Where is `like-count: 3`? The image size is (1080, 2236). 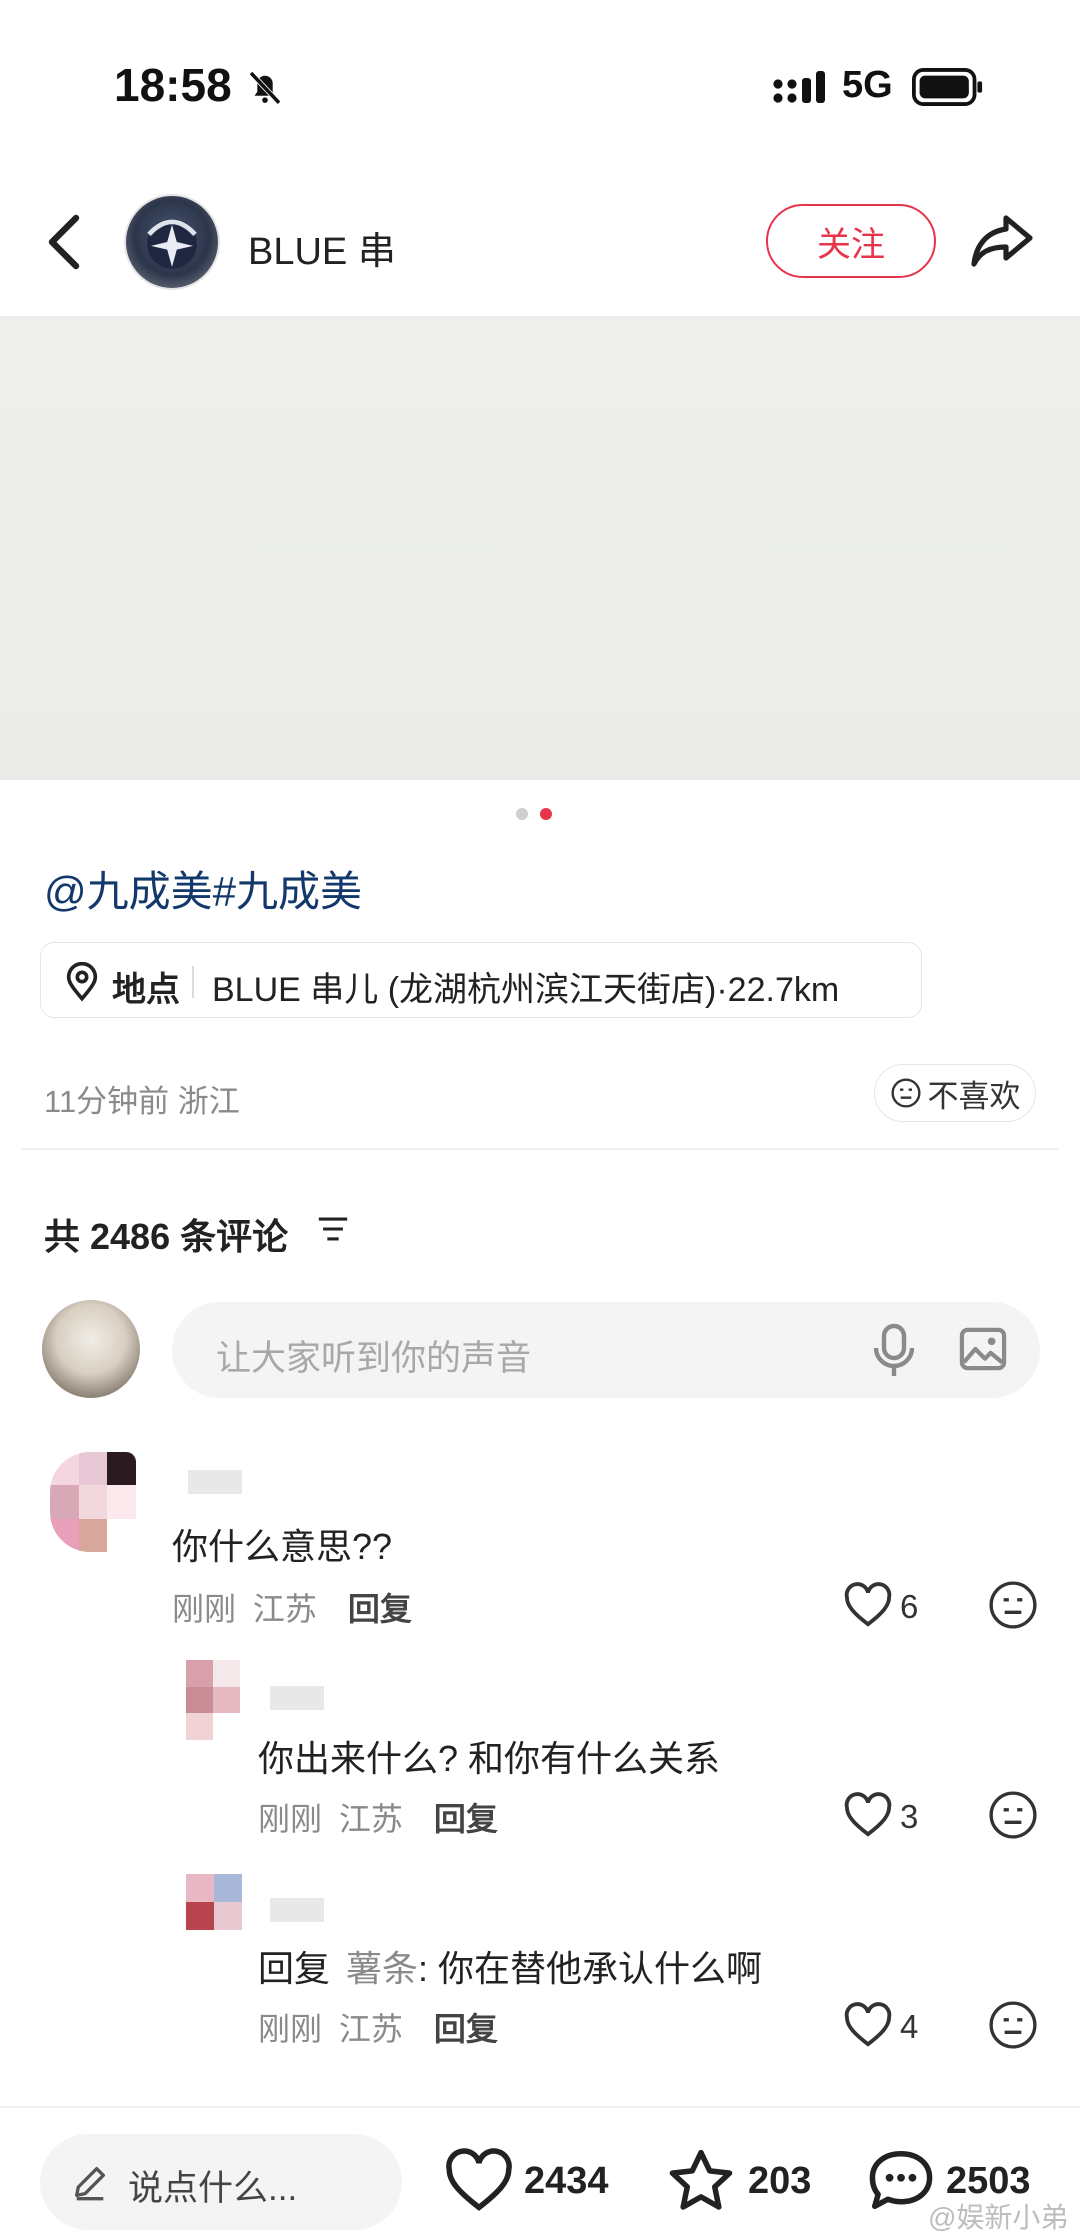
like-count: 3 is located at coordinates (909, 1816).